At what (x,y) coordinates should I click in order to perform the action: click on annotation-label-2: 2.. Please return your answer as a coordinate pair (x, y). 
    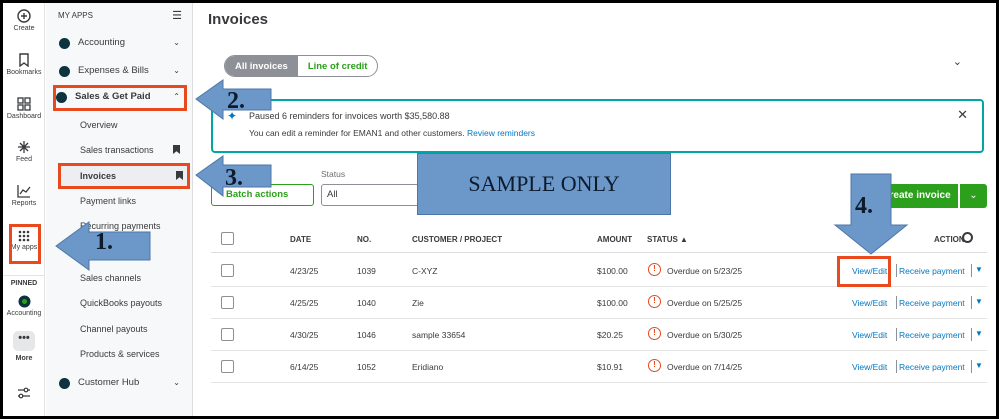
    Looking at the image, I should click on (236, 101).